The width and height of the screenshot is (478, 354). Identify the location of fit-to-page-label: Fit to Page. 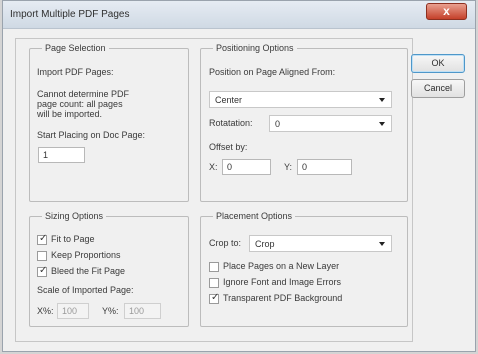
(73, 239).